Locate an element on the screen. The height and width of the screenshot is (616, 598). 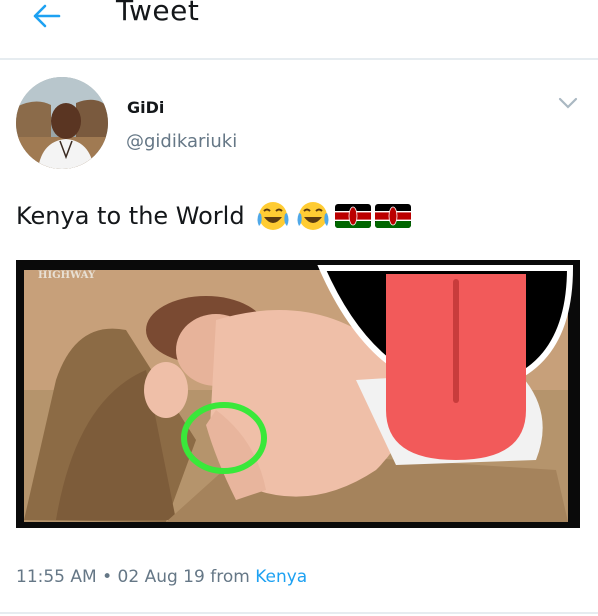
chevron-down-icon is located at coordinates (568, 103).